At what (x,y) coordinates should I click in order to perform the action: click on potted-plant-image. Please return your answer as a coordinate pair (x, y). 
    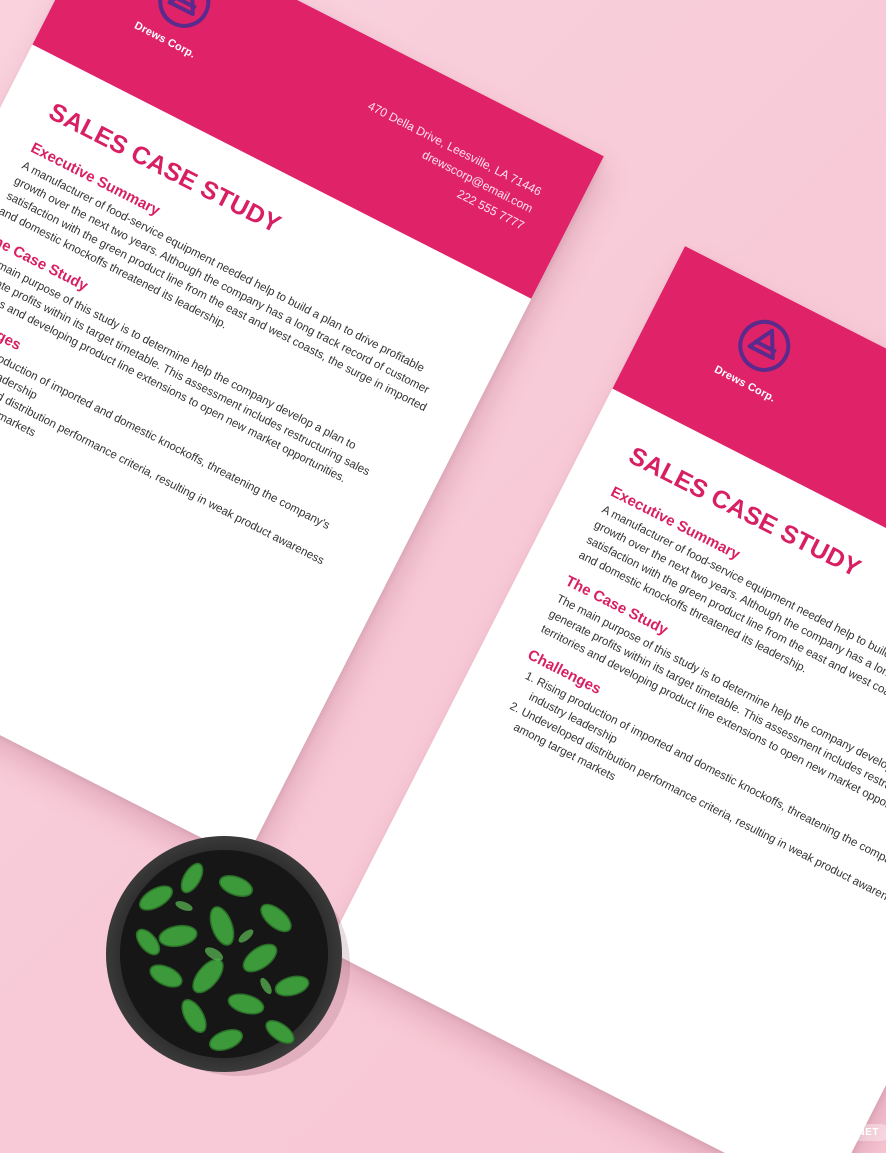
    Looking at the image, I should click on (228, 956).